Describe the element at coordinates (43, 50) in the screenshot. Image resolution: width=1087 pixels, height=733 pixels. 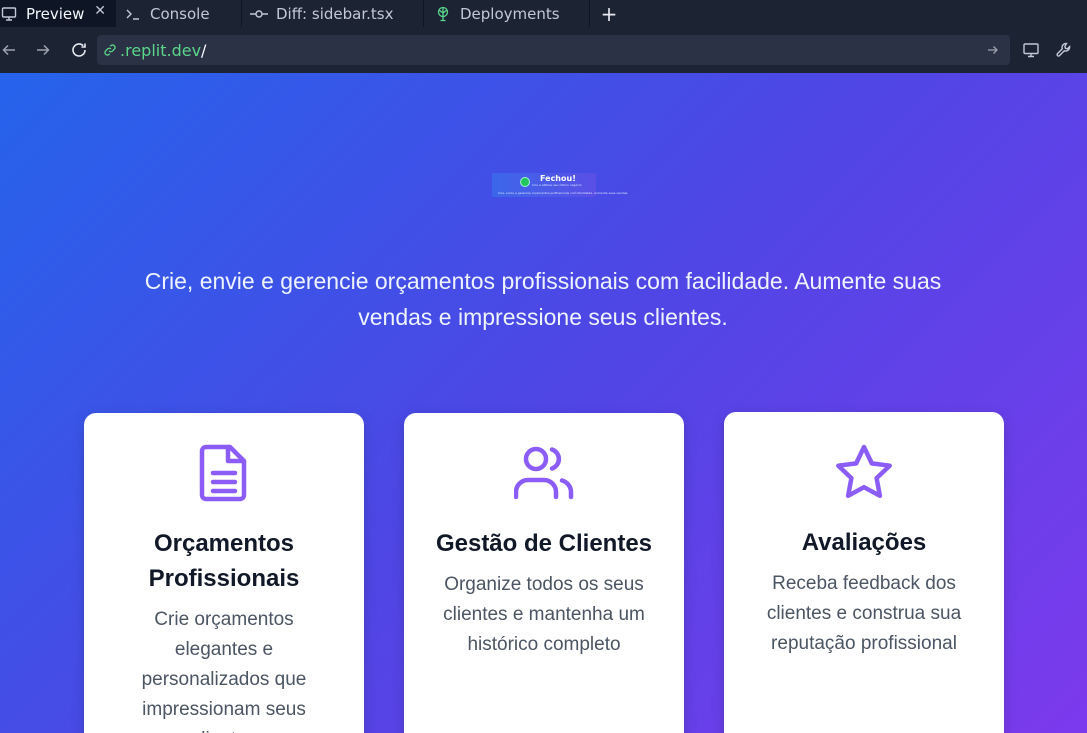
I see `forward-icon` at that location.